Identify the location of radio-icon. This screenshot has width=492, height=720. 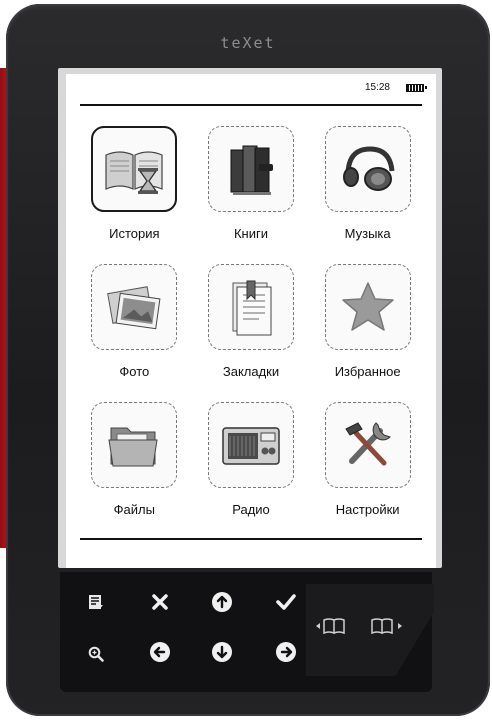
(251, 446).